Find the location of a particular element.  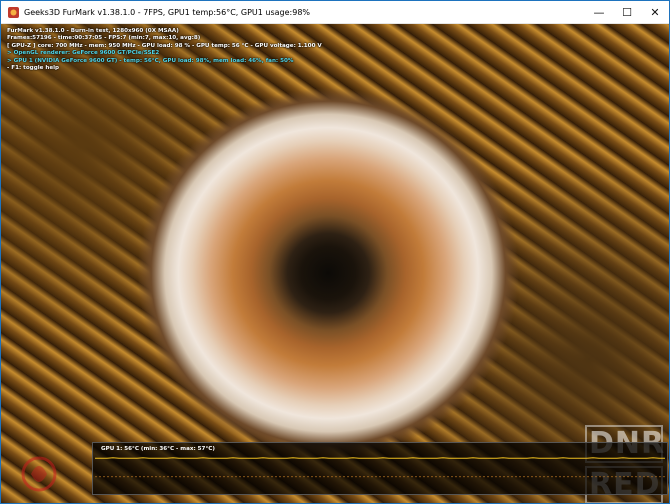

temperature-graph-plot is located at coordinates (380, 467).